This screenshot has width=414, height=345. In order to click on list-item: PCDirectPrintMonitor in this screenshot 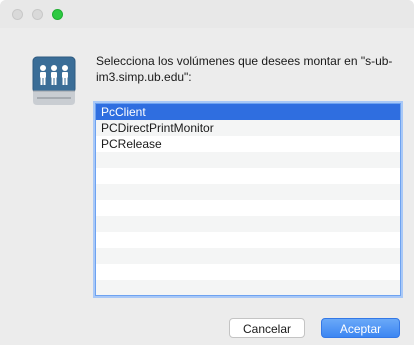, I will do `click(248, 128)`.